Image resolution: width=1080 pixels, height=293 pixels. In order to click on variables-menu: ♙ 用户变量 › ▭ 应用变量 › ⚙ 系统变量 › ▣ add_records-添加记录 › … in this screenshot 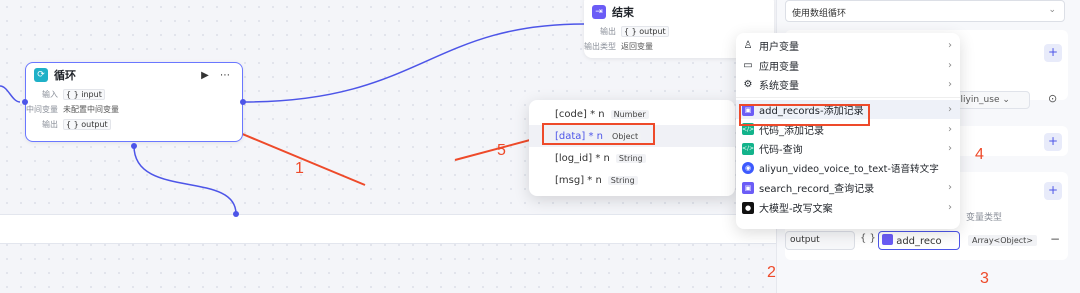, I will do `click(848, 131)`.